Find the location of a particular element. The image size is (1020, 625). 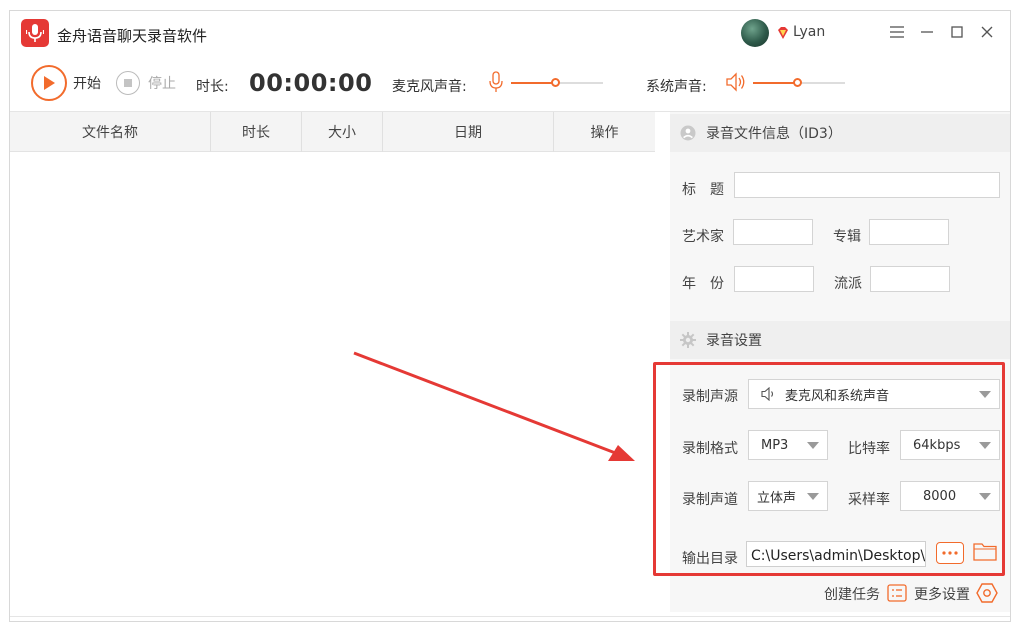

info-icon is located at coordinates (688, 133).